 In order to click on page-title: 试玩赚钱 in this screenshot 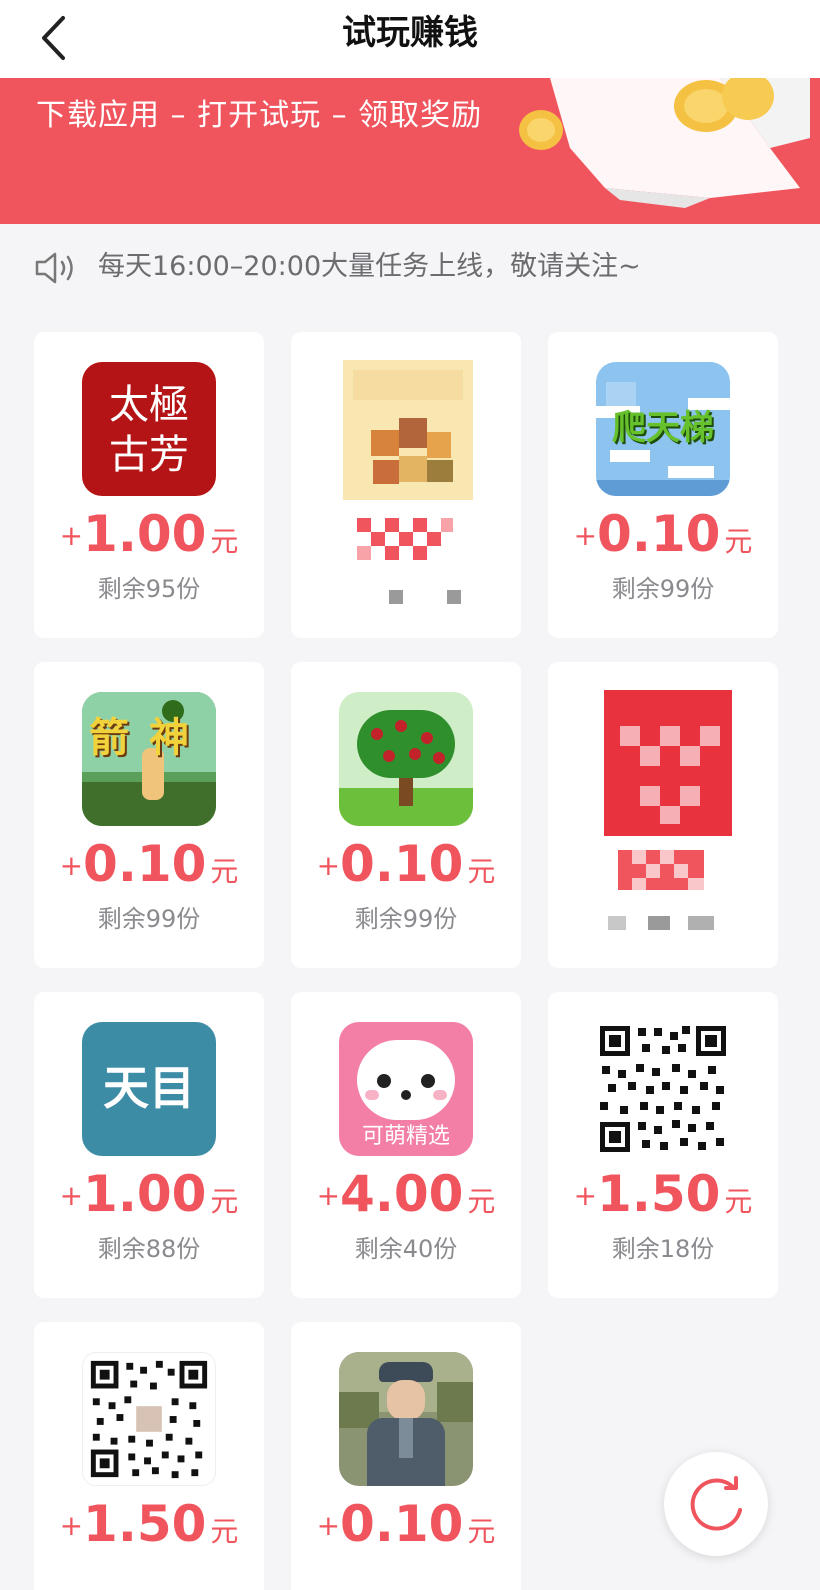, I will do `click(410, 33)`.